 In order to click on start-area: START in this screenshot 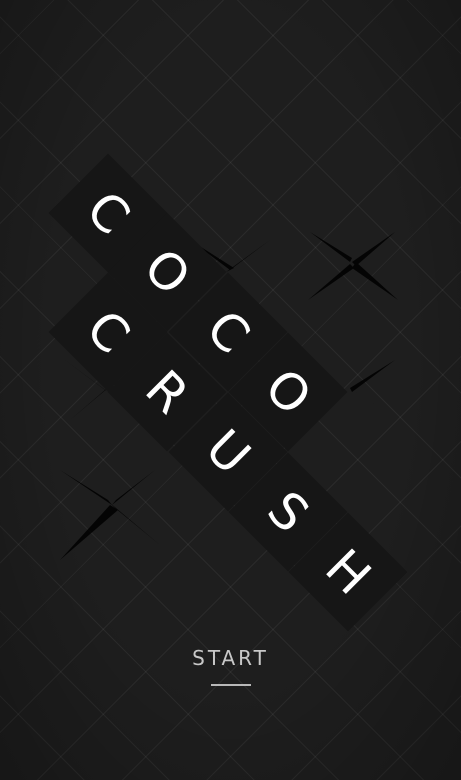, I will do `click(230, 663)`.